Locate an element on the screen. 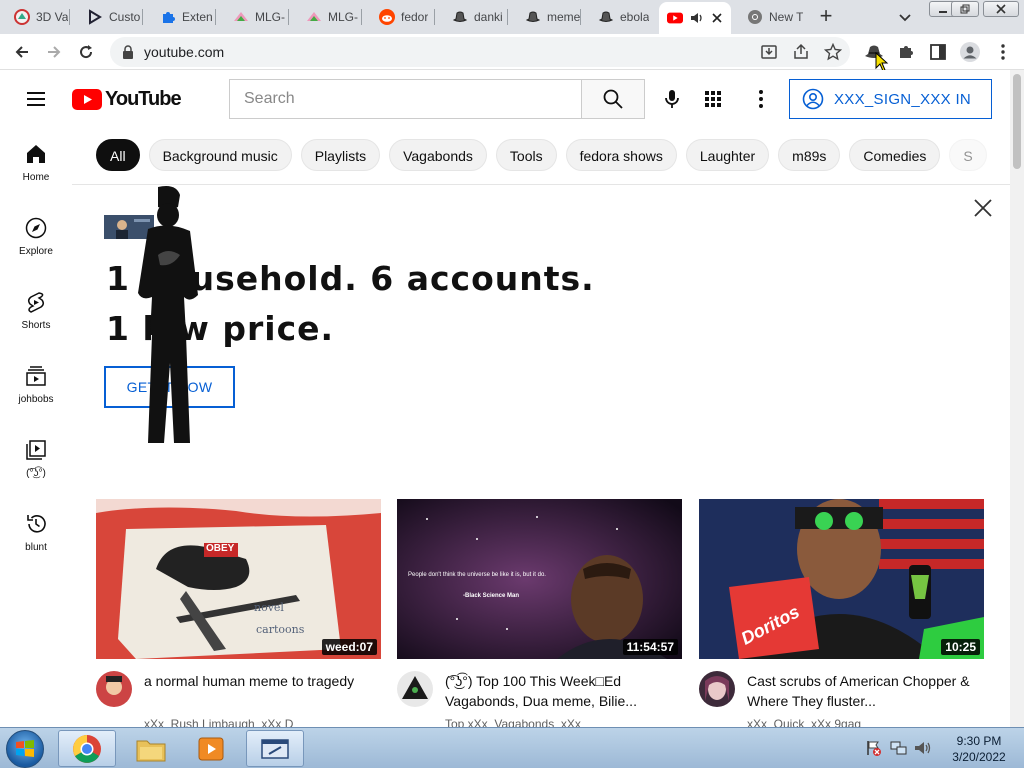 The width and height of the screenshot is (1024, 768). lock-icon is located at coordinates (128, 52).